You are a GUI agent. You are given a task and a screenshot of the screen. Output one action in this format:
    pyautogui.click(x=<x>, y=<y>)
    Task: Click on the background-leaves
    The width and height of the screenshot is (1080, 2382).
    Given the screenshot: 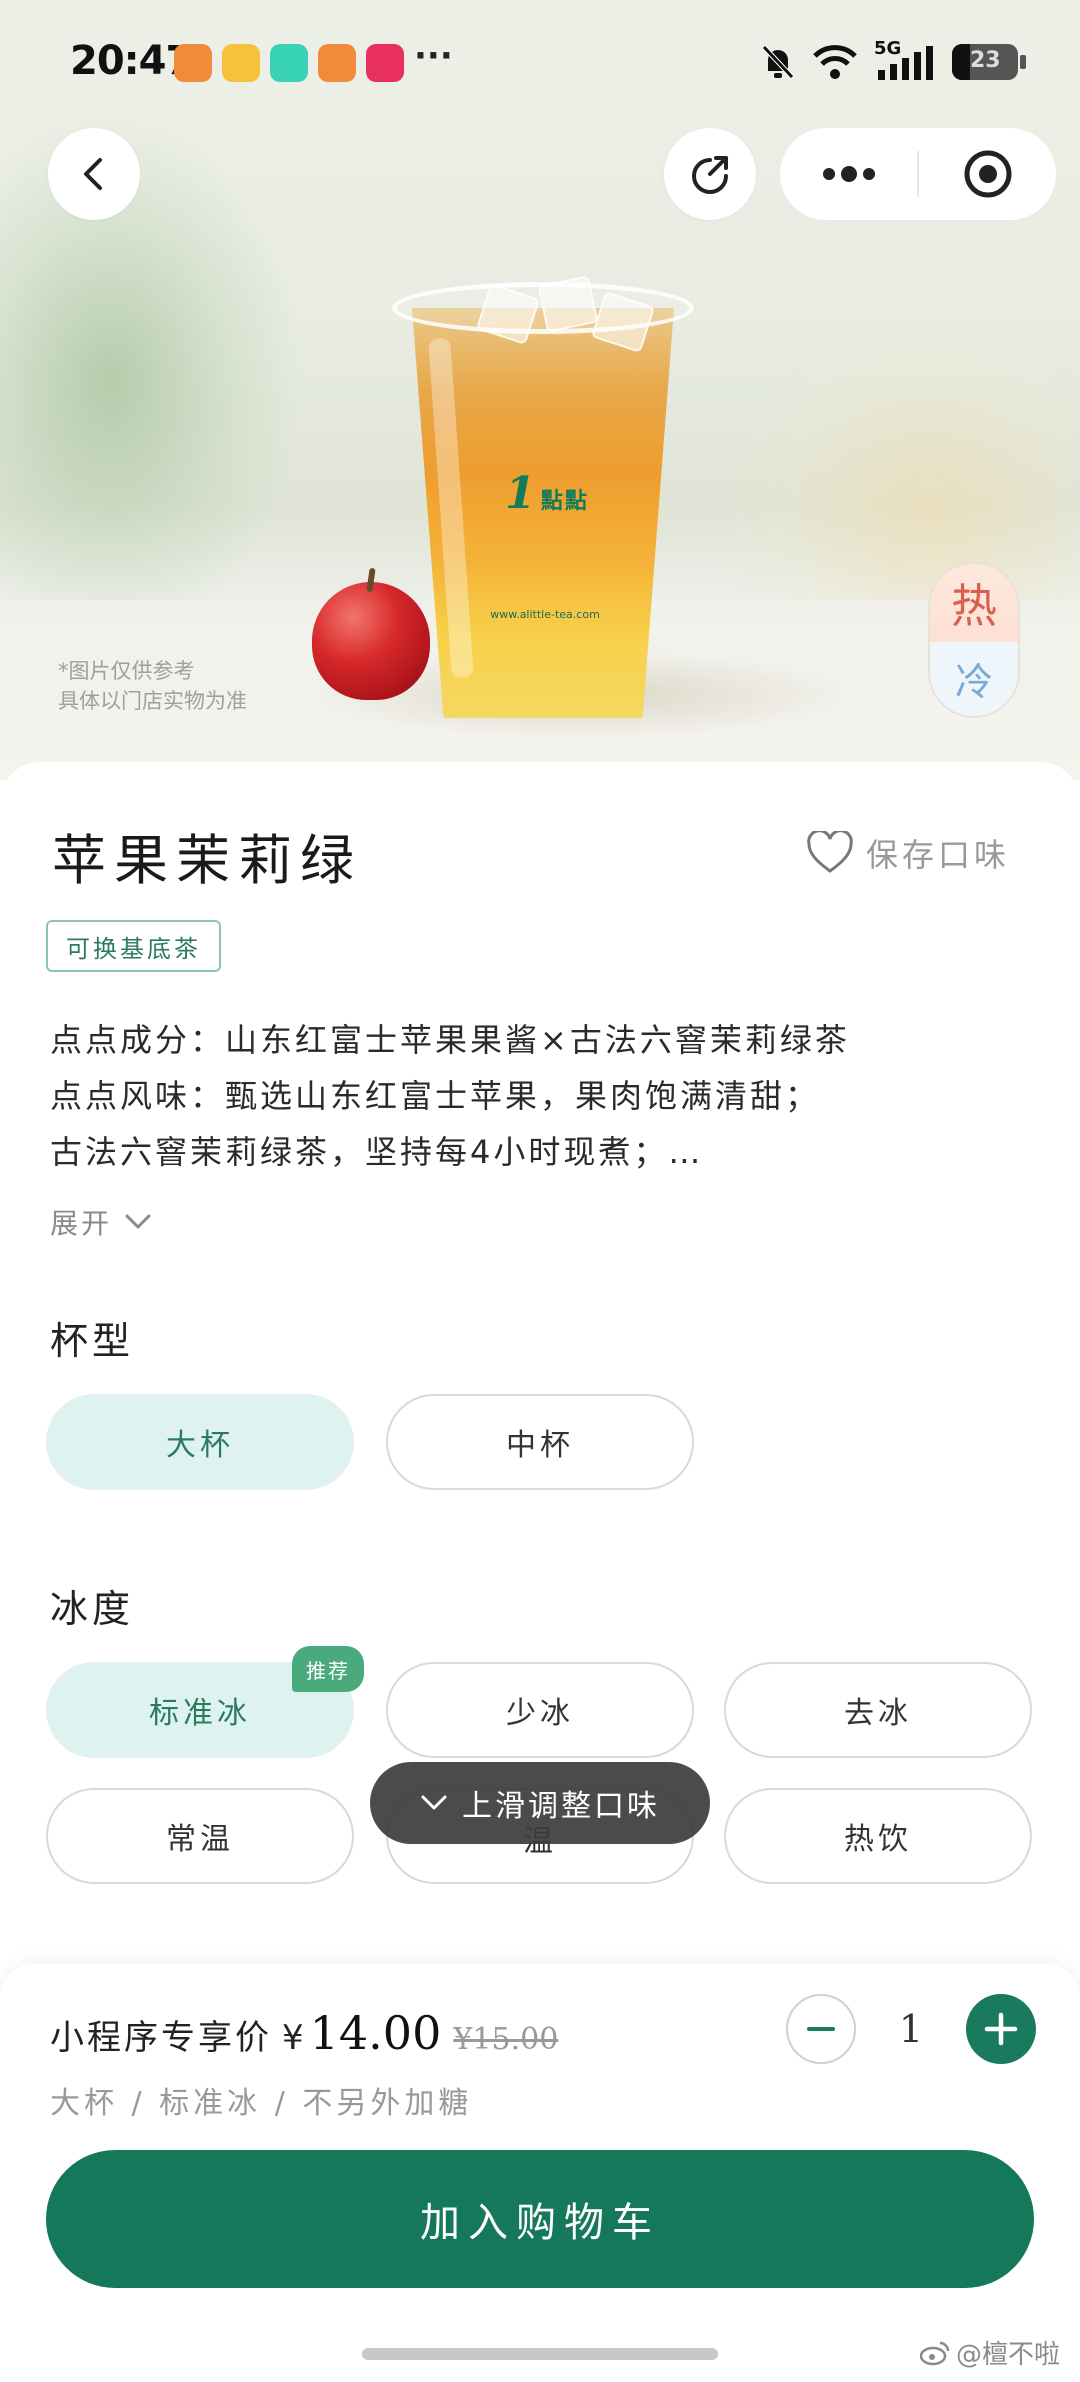 What is the action you would take?
    pyautogui.click(x=150, y=380)
    